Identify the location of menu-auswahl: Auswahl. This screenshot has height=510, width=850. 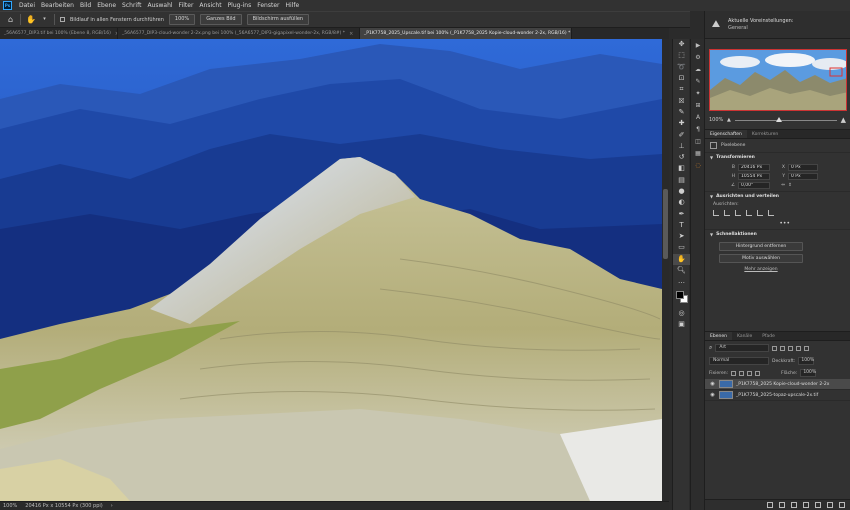
(159, 5).